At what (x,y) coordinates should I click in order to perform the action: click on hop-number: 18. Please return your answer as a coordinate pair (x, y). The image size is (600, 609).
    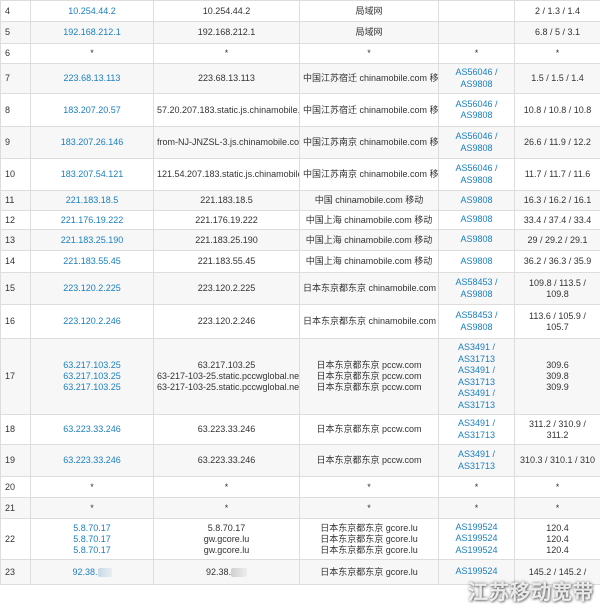
    Looking at the image, I should click on (15, 429).